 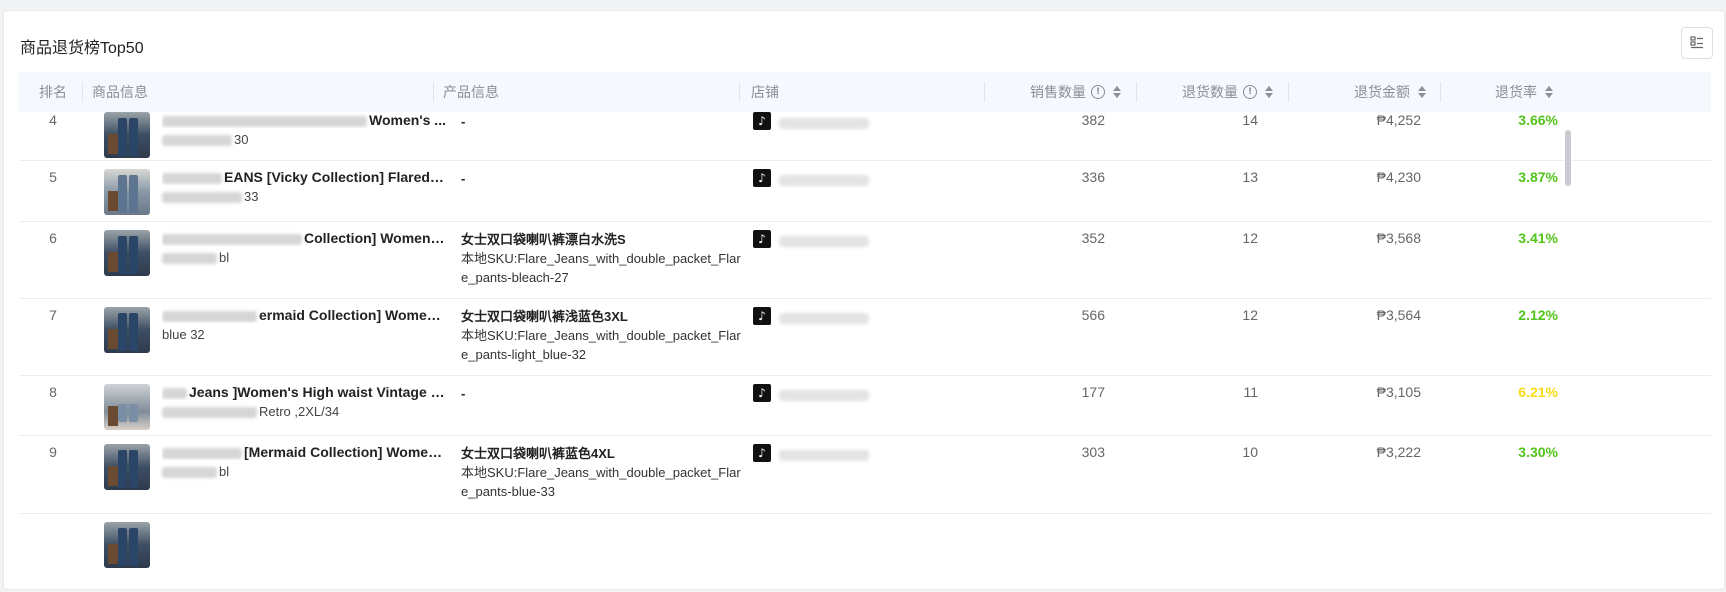 I want to click on sales-qty: 352, so click(x=1093, y=238).